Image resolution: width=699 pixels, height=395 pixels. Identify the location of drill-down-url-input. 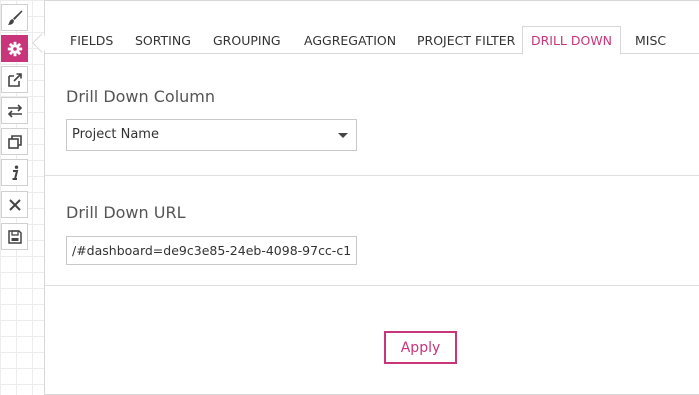
(211, 250).